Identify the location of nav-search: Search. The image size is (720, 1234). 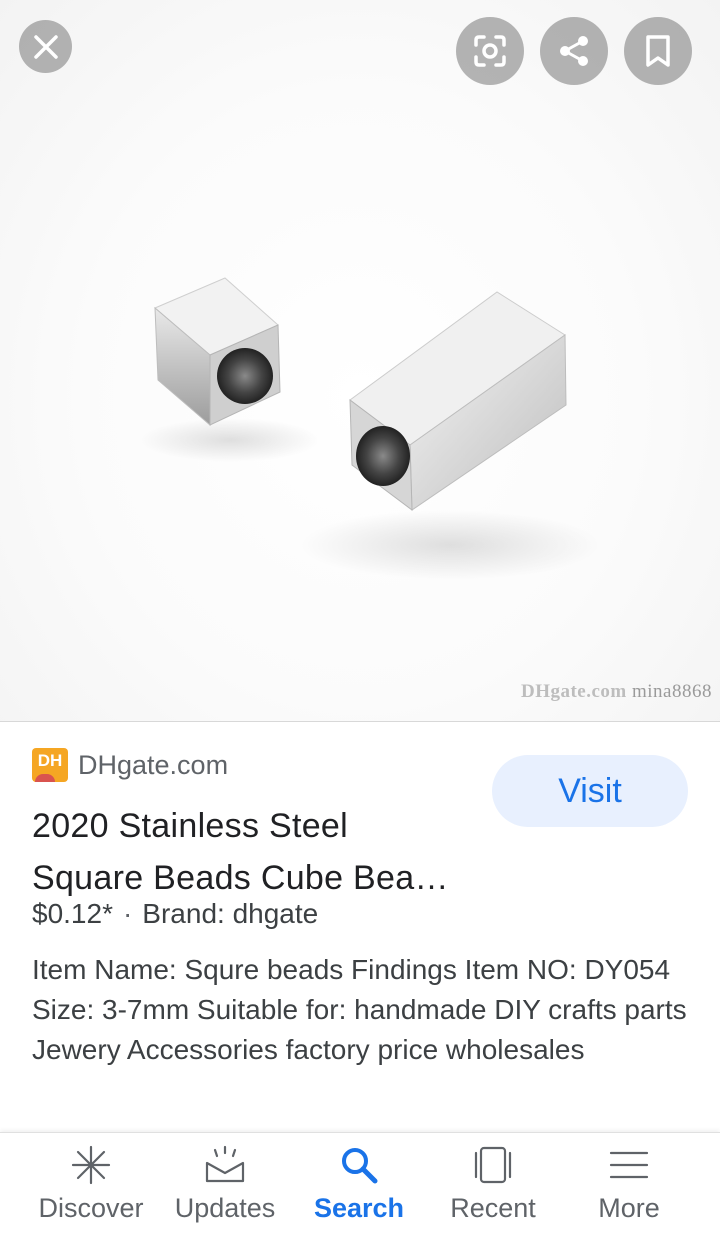
(359, 1183).